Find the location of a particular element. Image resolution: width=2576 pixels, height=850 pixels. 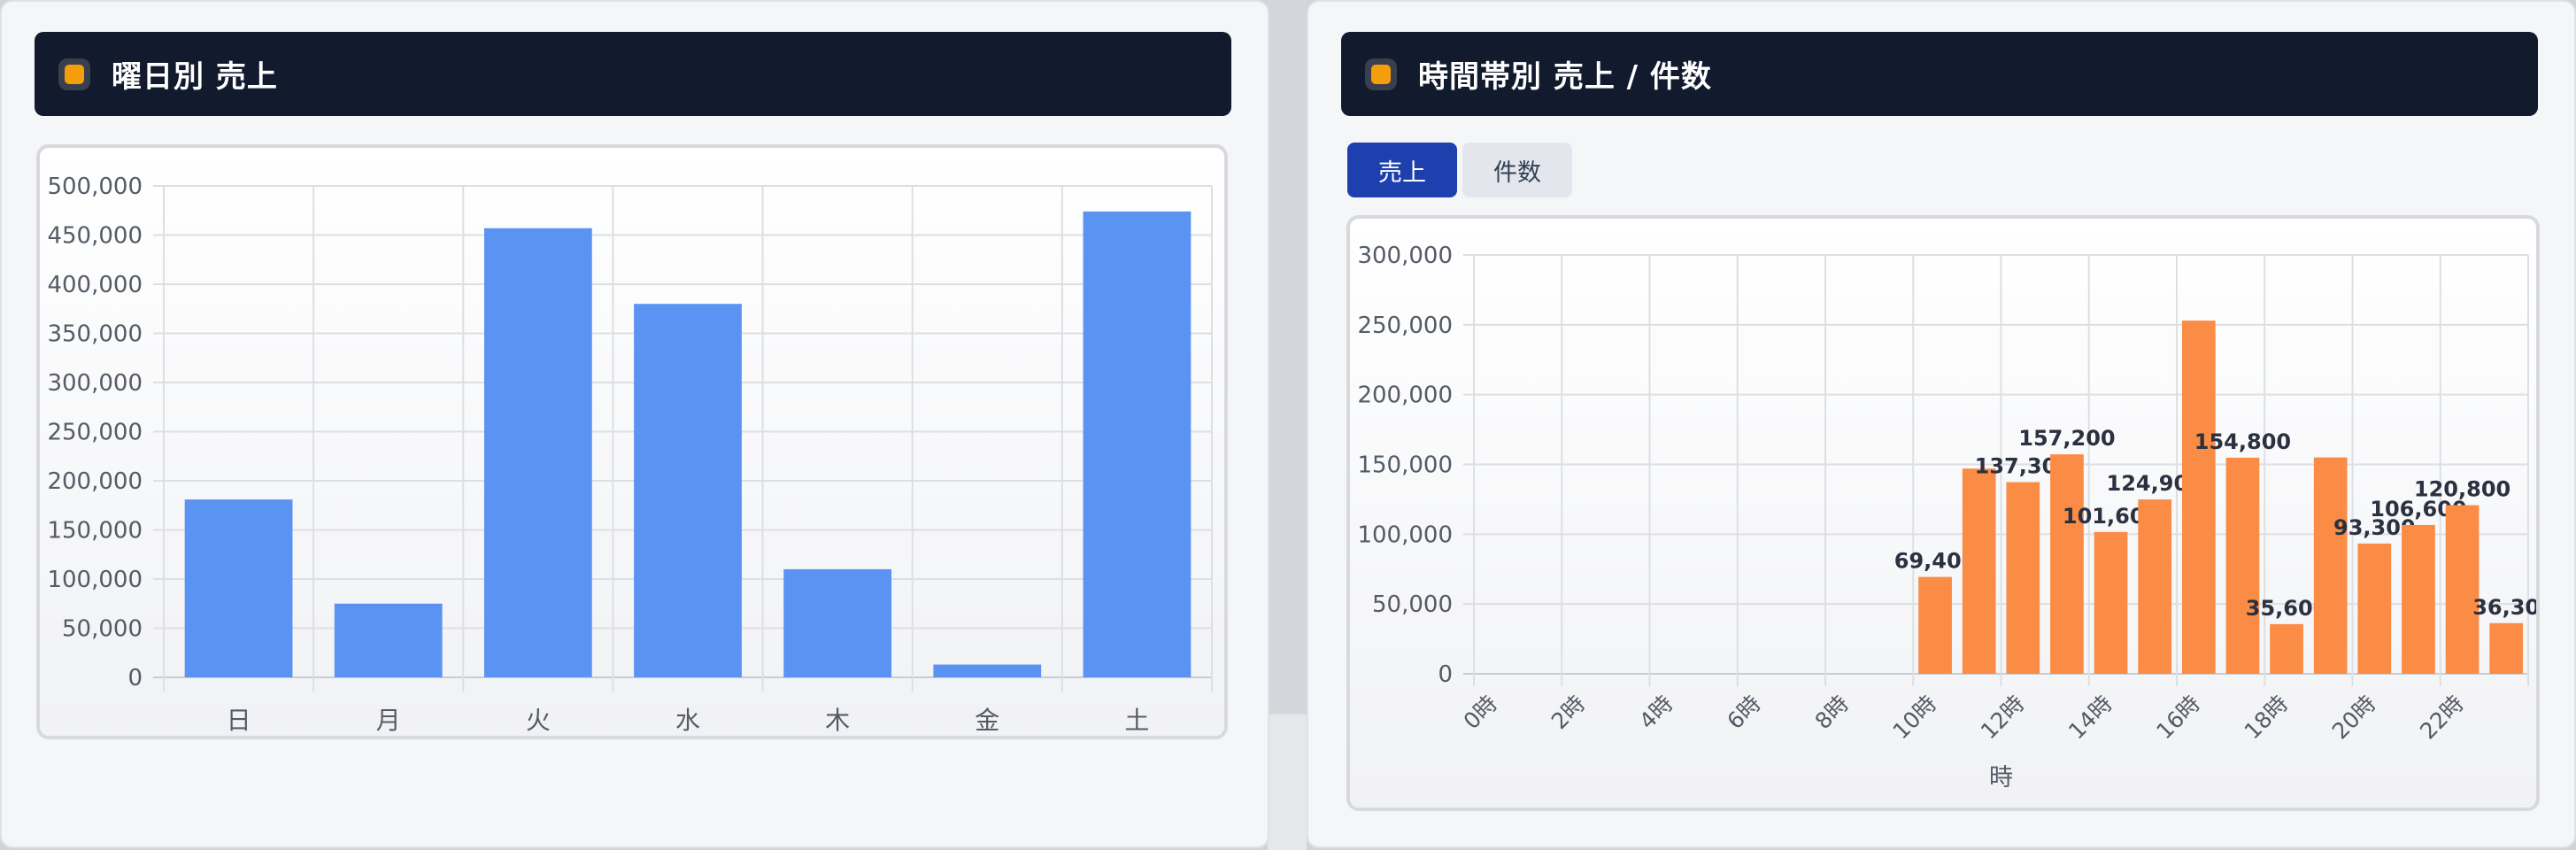

y-tick-label: 500,000 is located at coordinates (95, 187).